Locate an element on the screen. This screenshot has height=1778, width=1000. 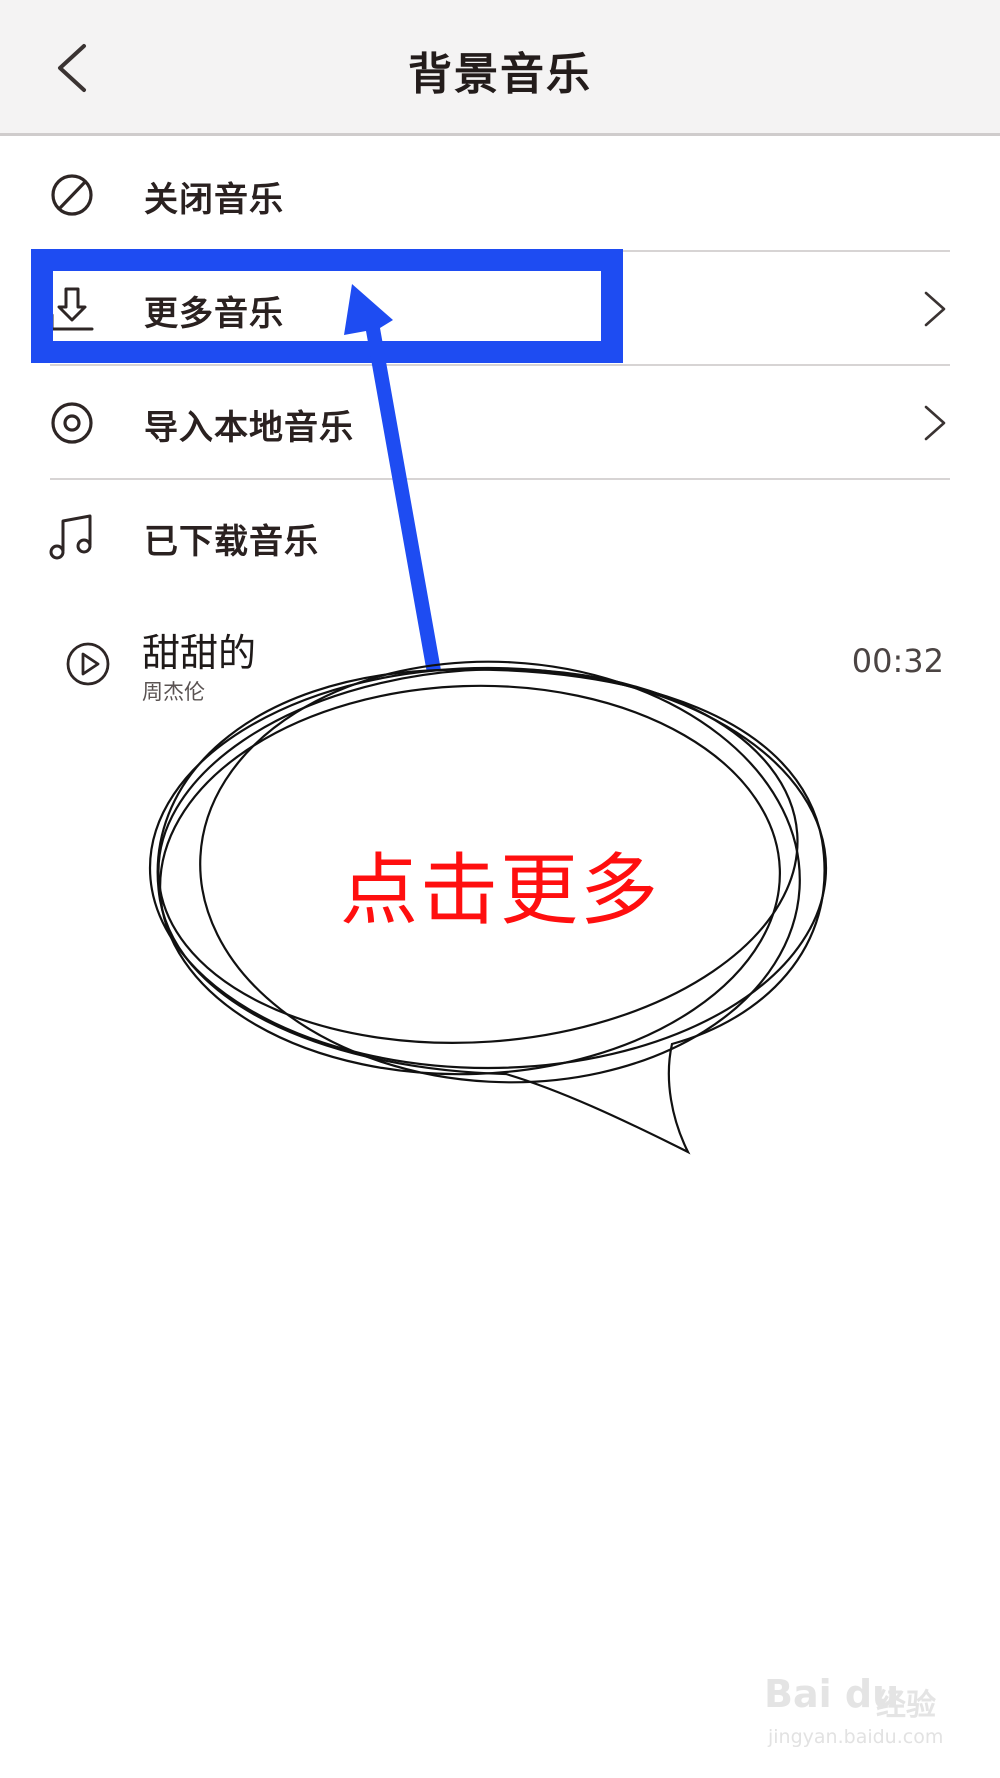
song-duration: 00:32 is located at coordinates (897, 661).